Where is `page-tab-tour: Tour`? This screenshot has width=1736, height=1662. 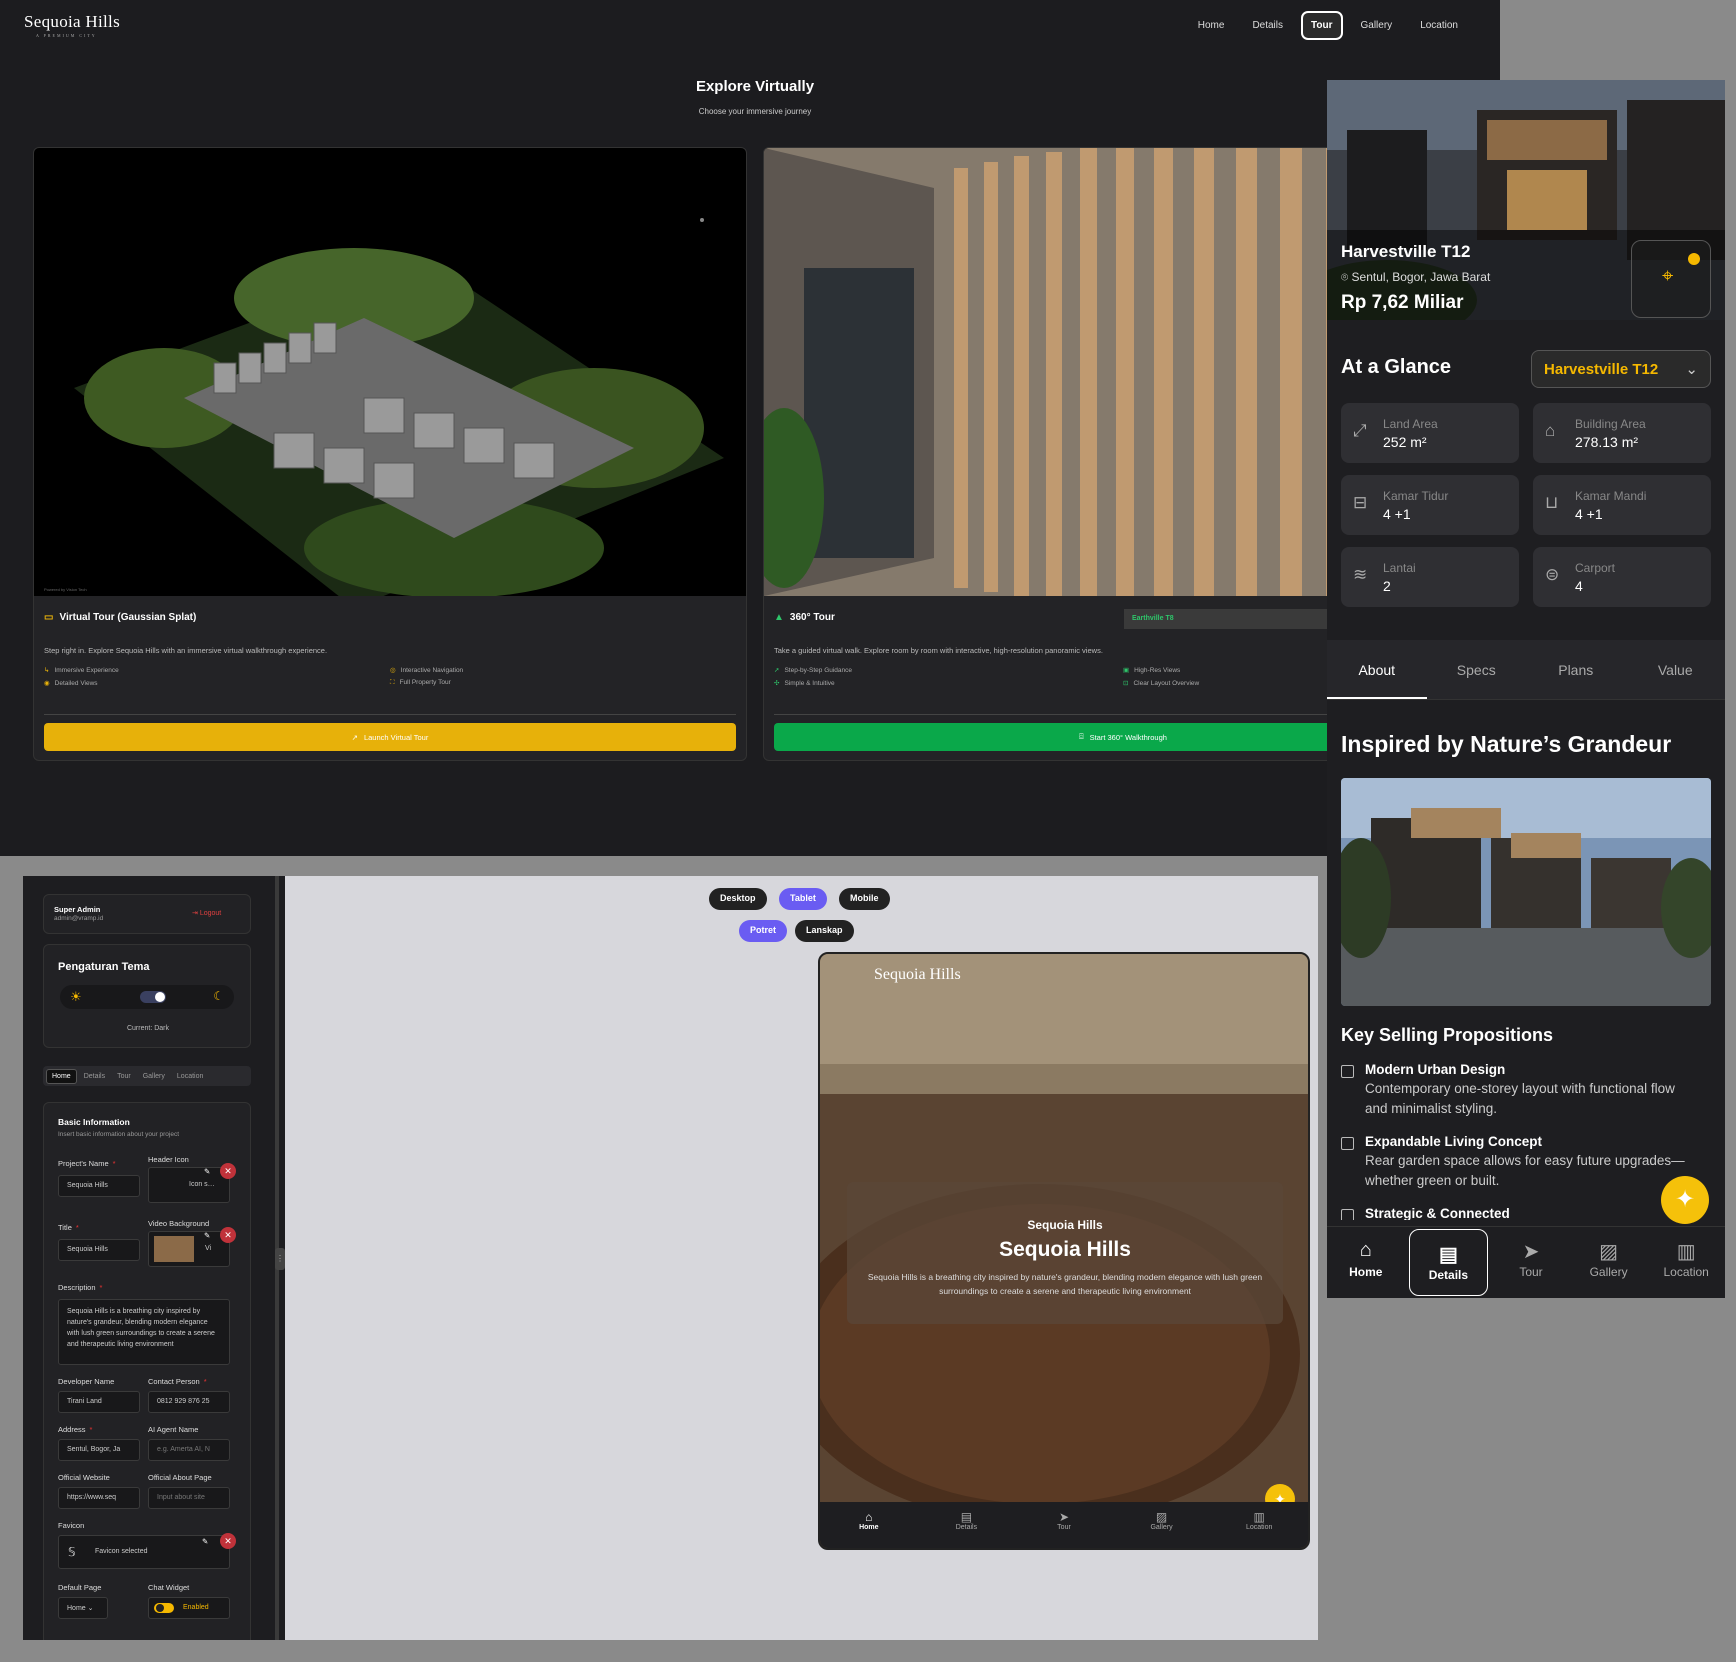
page-tab-tour: Tour is located at coordinates (124, 1076).